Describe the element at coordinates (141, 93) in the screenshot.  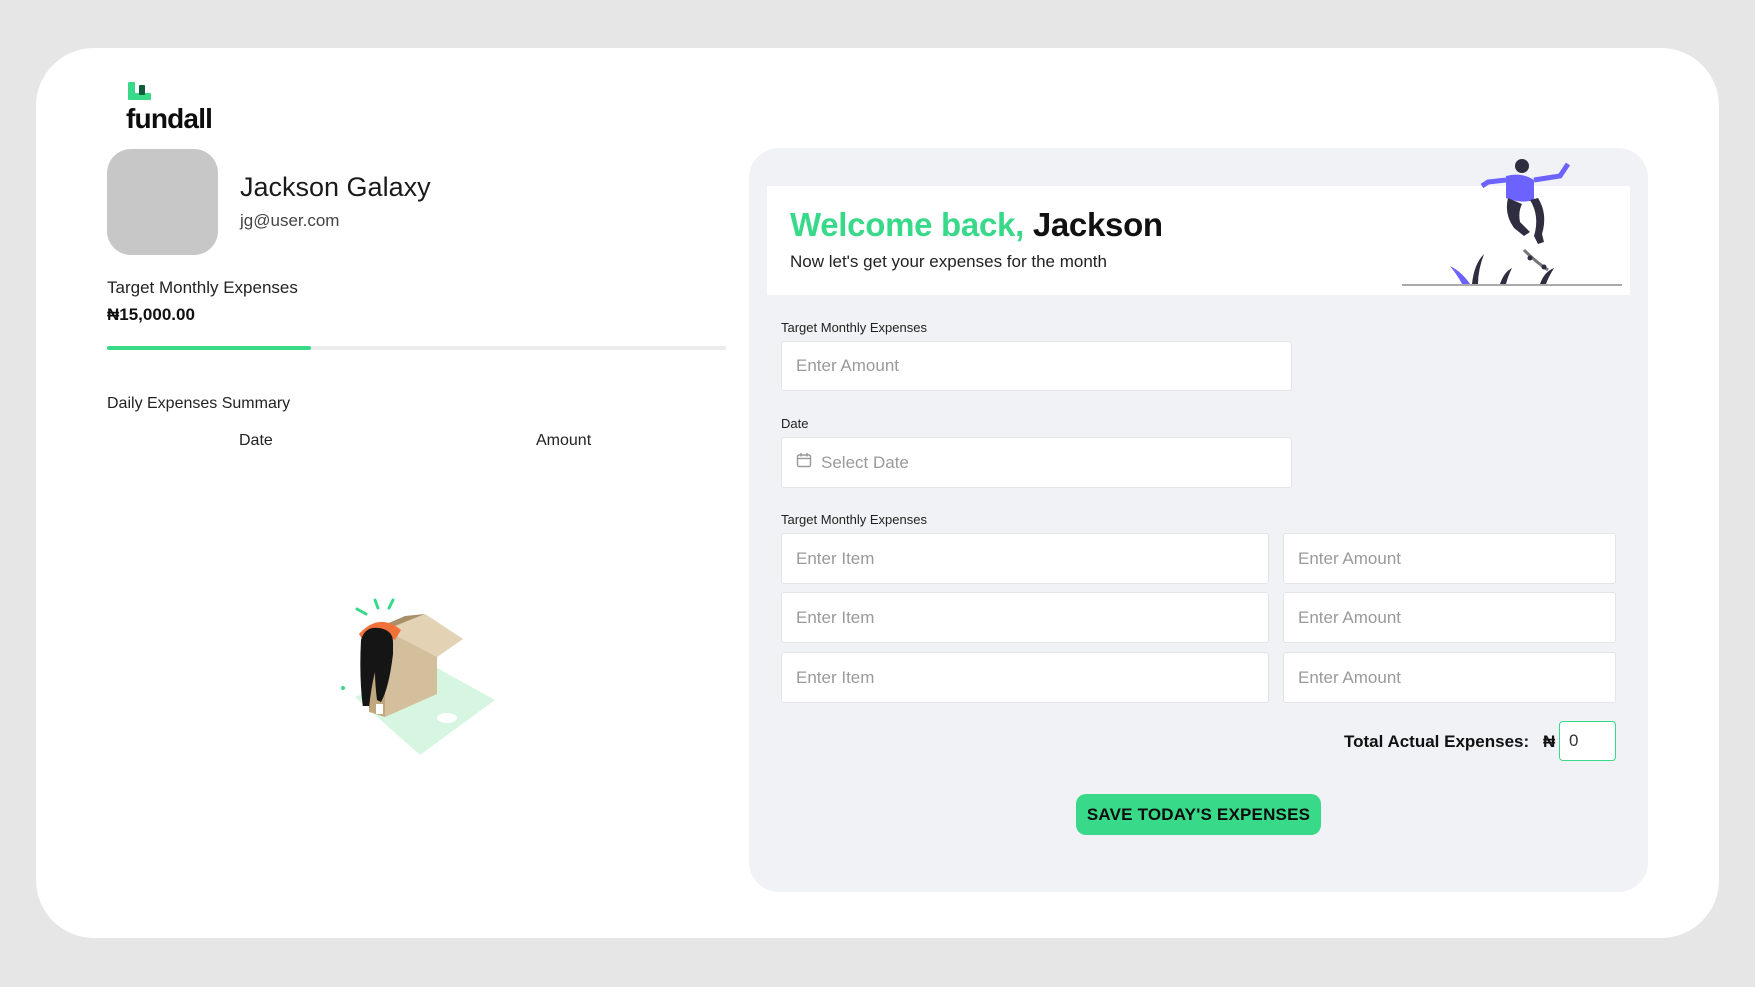
I see `logo-mark-icon` at that location.